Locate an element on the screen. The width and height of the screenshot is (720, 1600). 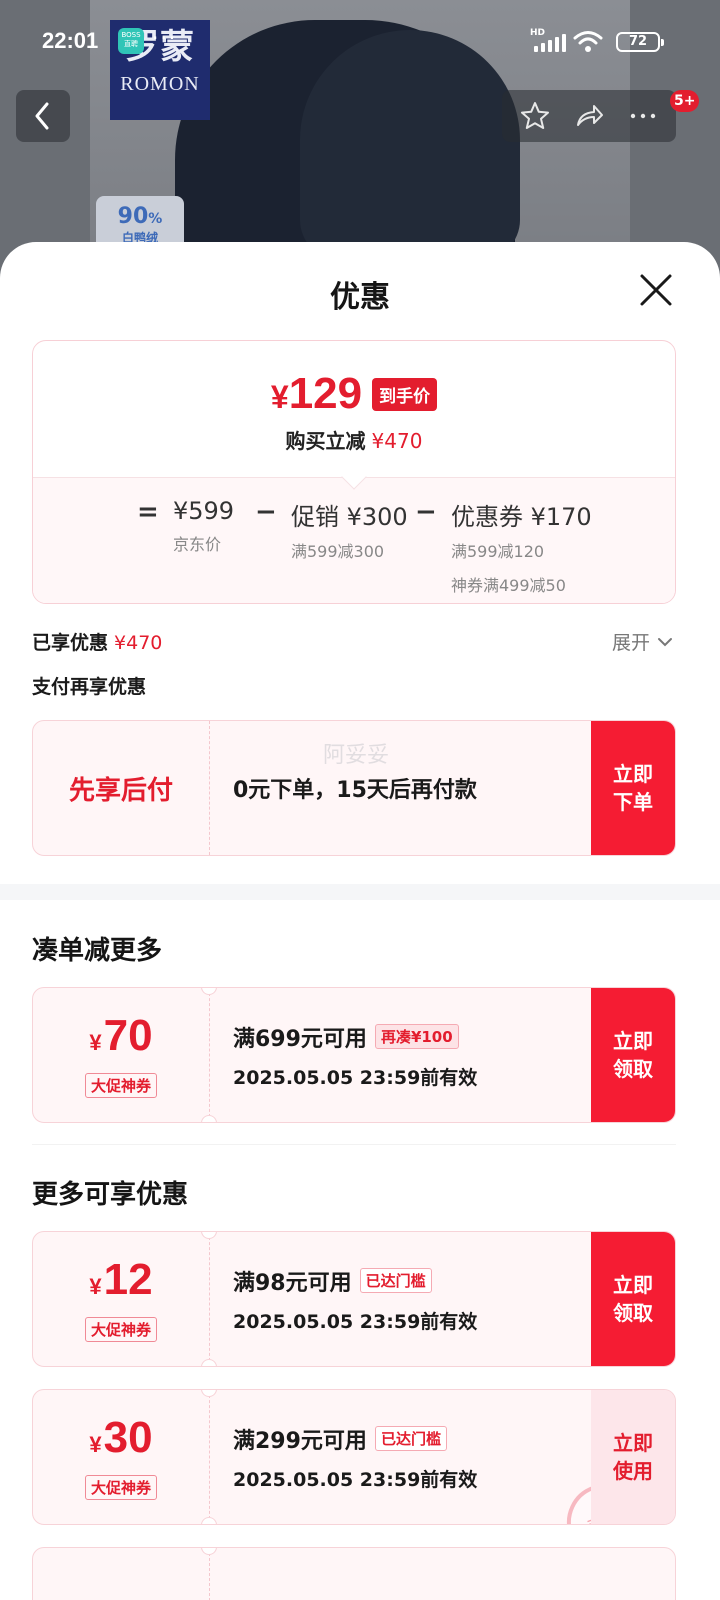
battery-icon: 72 is located at coordinates (640, 42).